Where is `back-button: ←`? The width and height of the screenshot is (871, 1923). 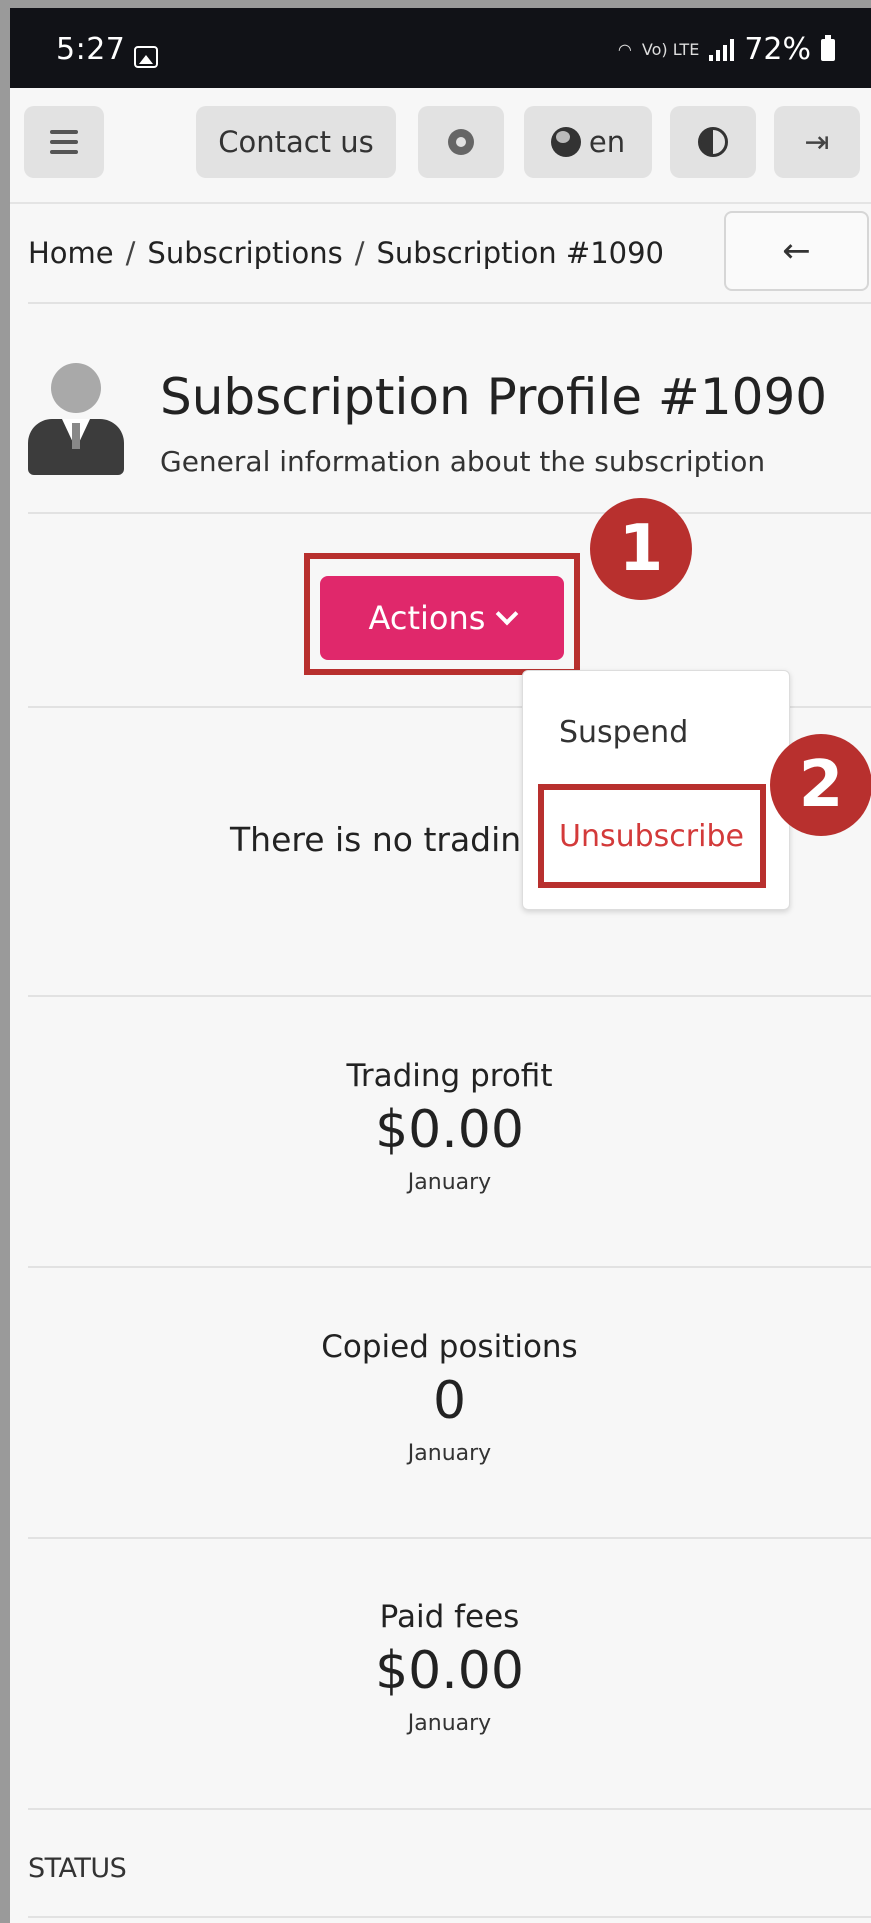
back-button: ← is located at coordinates (796, 251).